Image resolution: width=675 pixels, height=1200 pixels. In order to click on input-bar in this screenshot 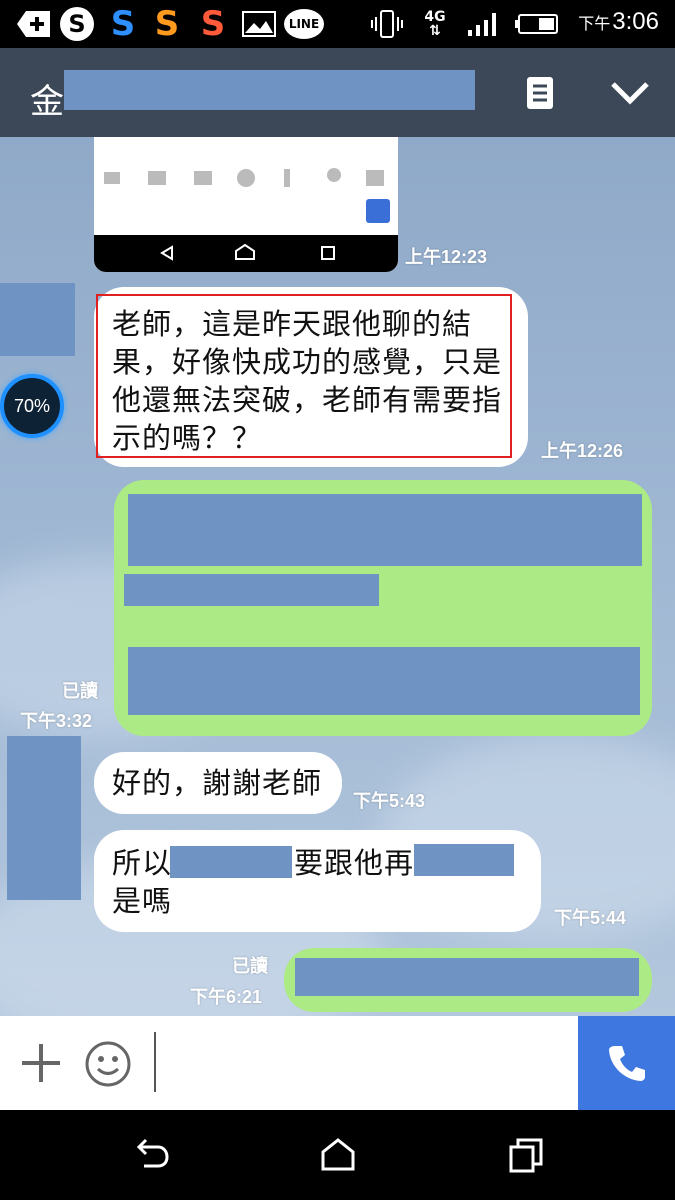, I will do `click(337, 1063)`.